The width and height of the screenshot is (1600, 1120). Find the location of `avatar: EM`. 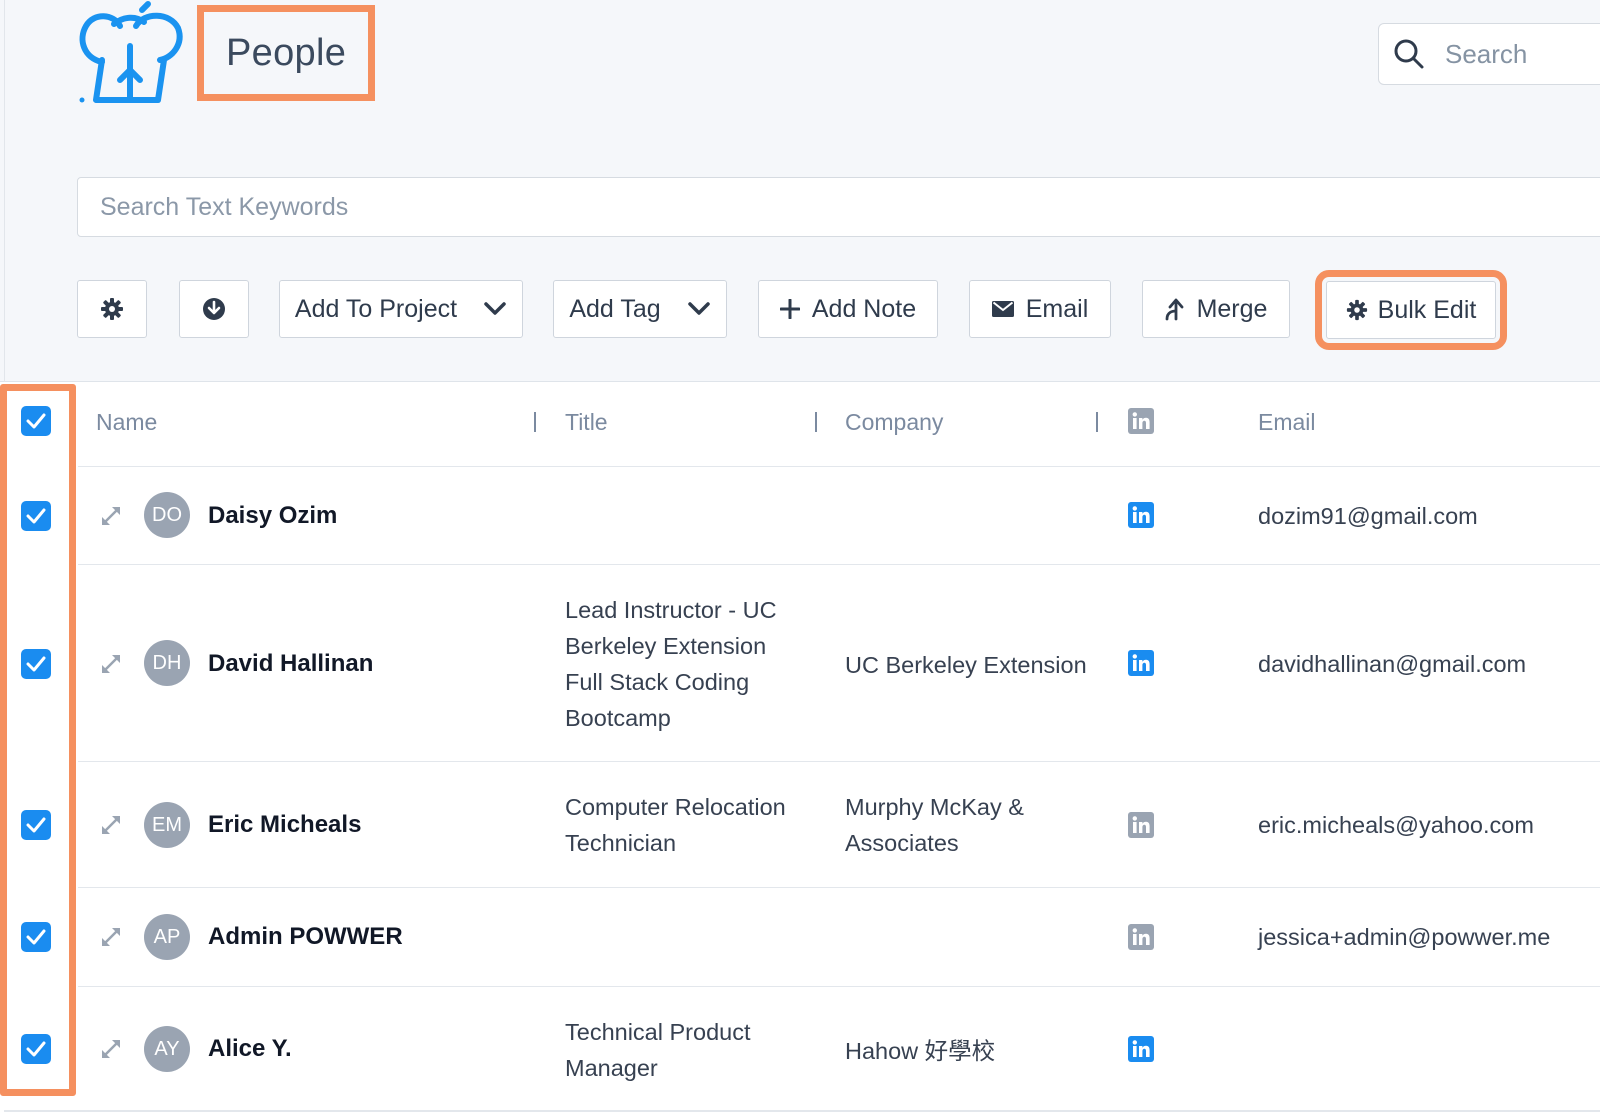

avatar: EM is located at coordinates (167, 825).